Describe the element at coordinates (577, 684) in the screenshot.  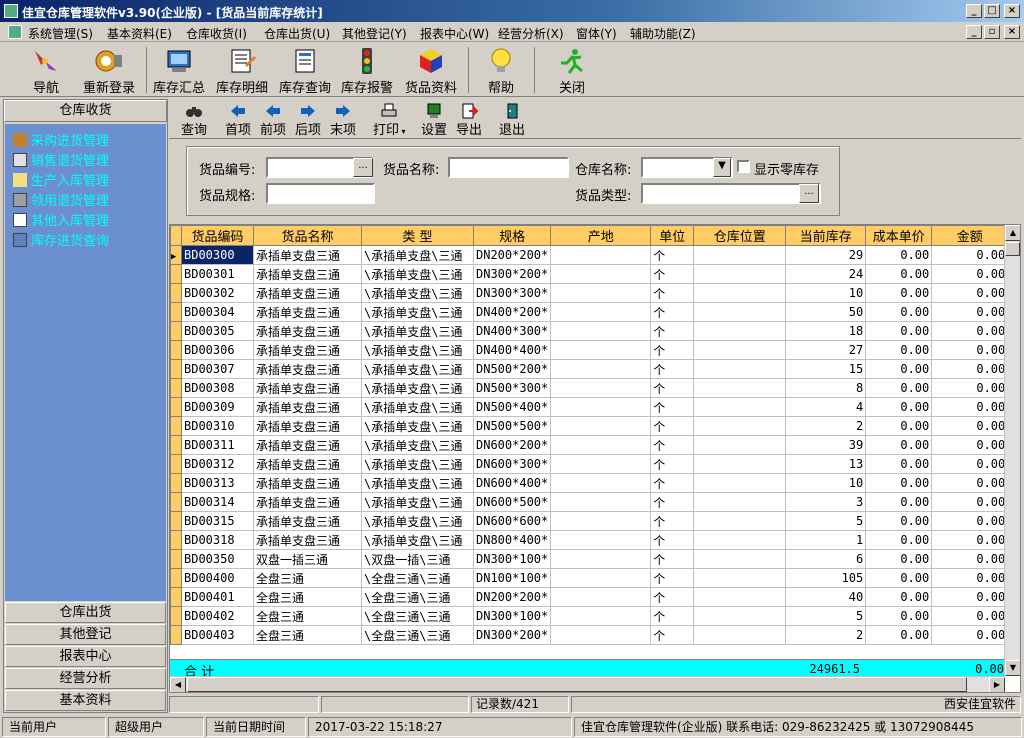
I see `horizontal-scroll-thumb` at that location.